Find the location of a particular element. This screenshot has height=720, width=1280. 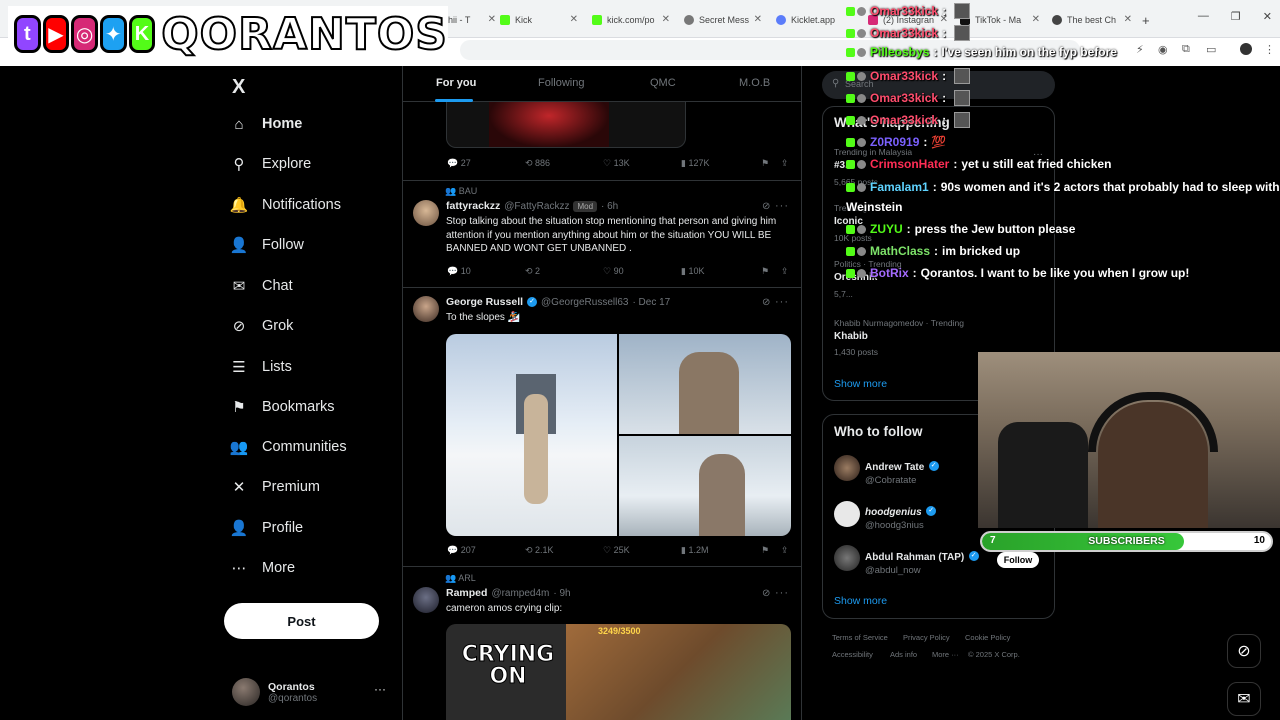

views-count: ▮ 10K is located at coordinates (692, 271).